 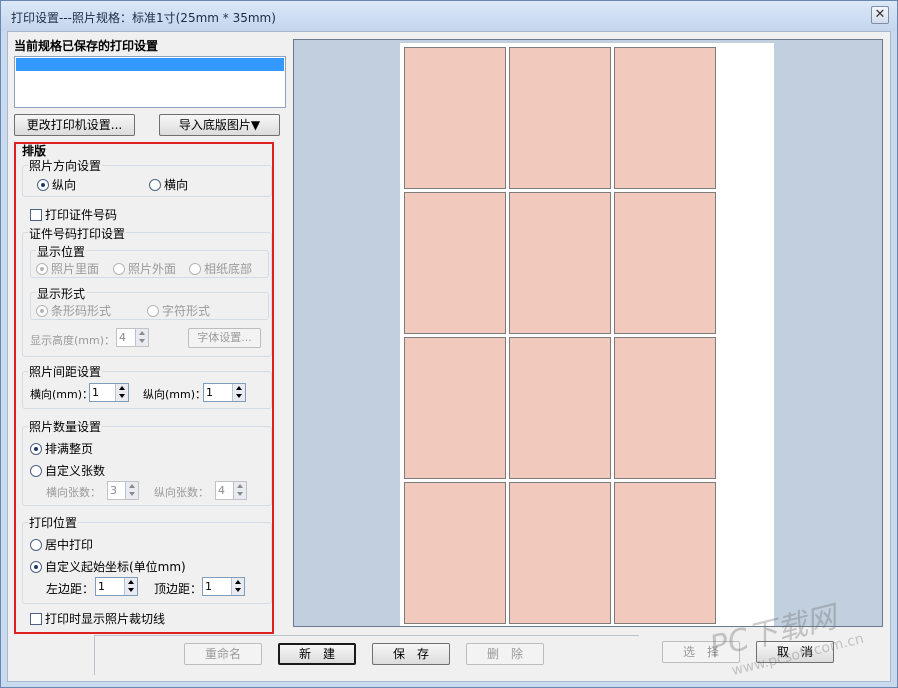 What do you see at coordinates (317, 654) in the screenshot?
I see `new-button: 新 建` at bounding box center [317, 654].